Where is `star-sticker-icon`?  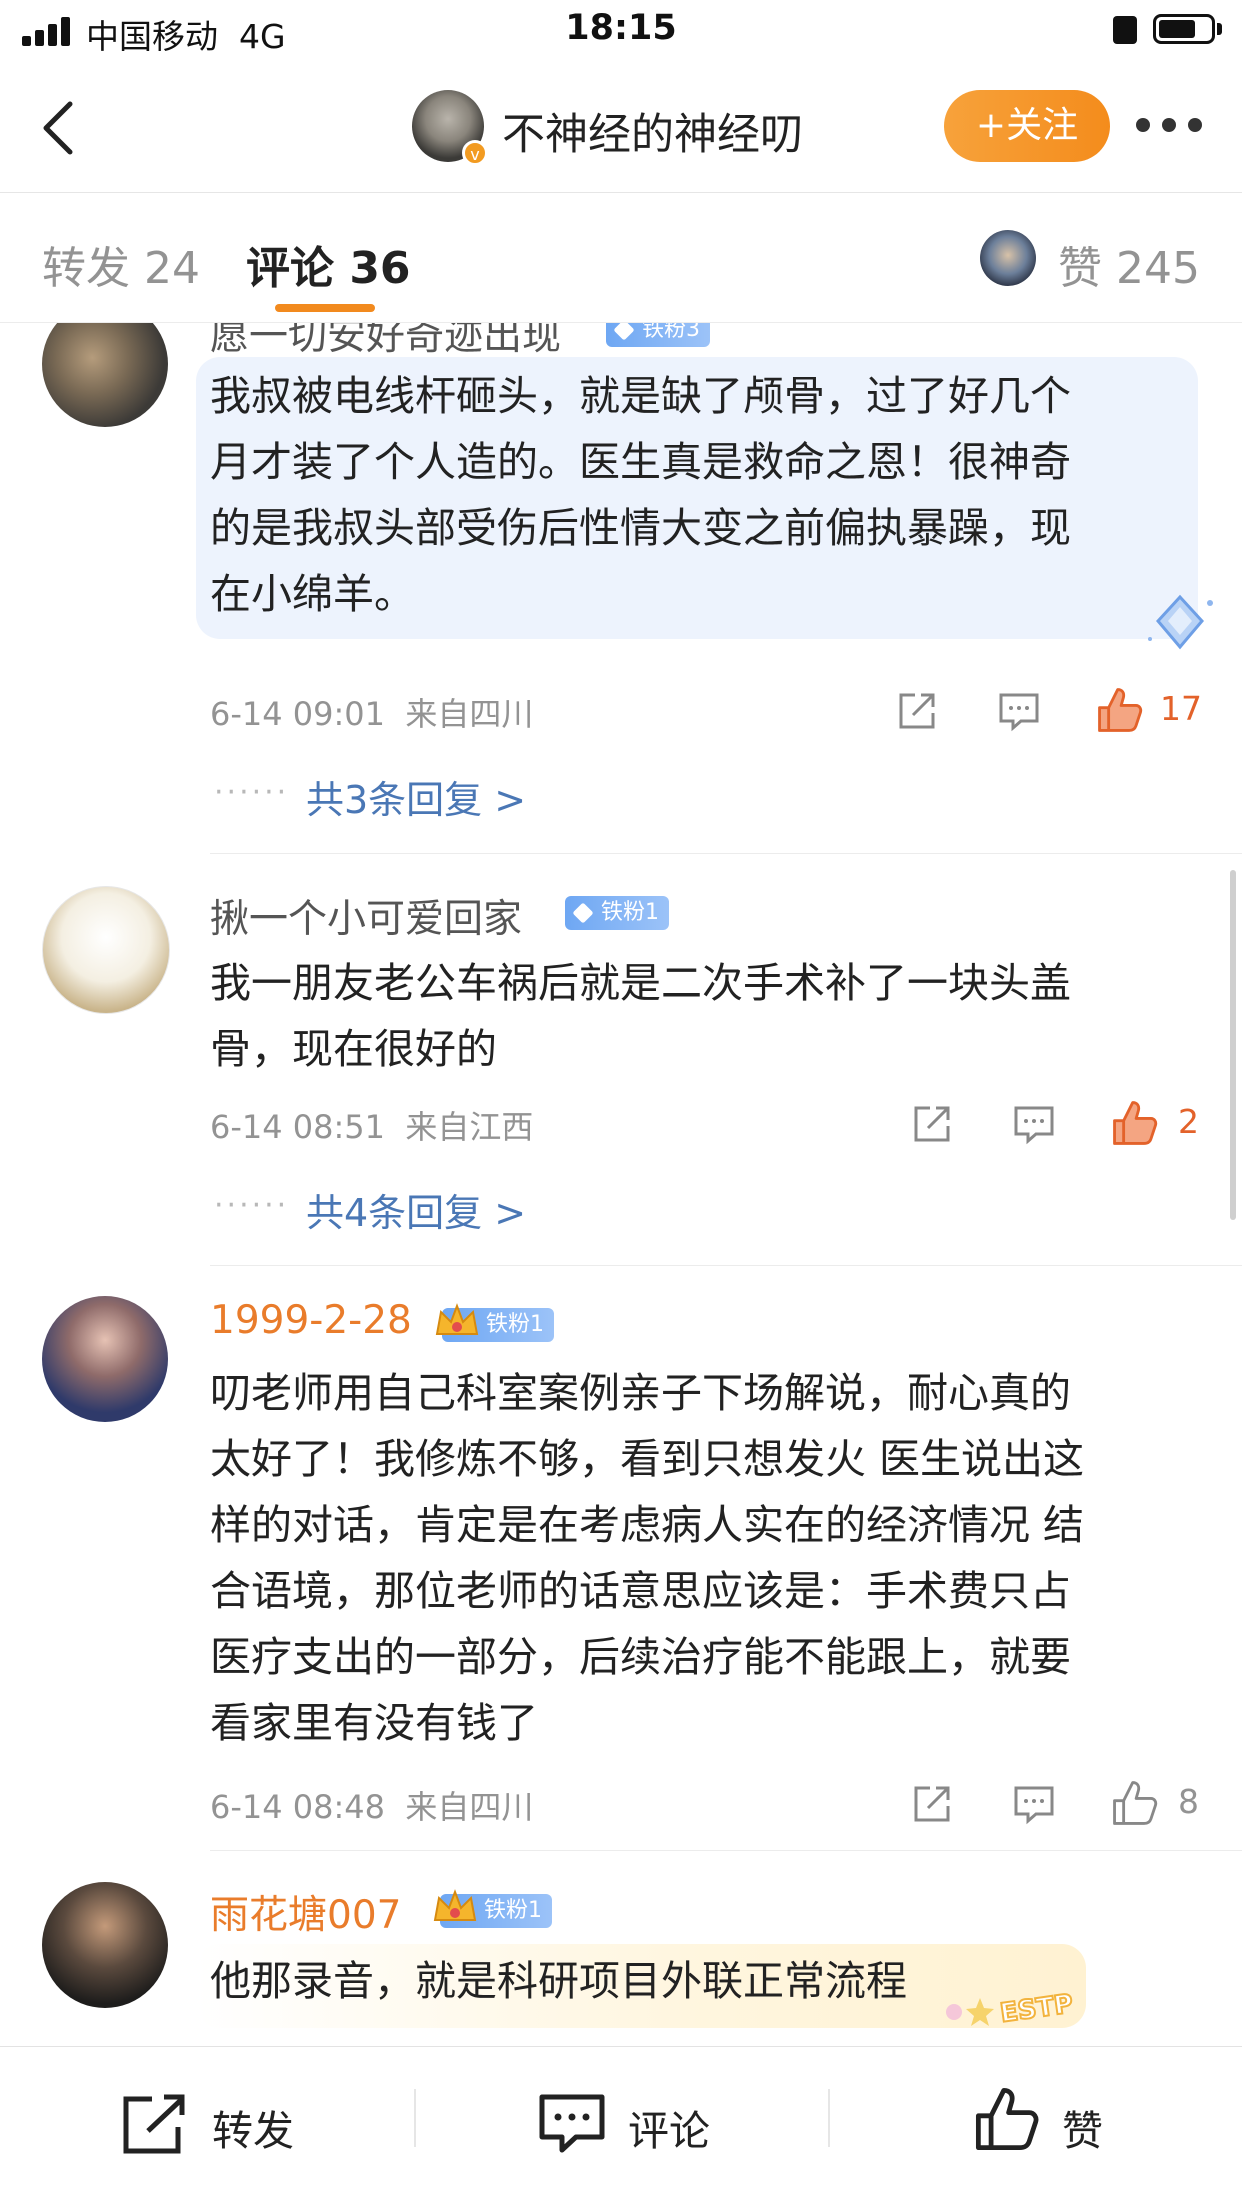 star-sticker-icon is located at coordinates (970, 2012).